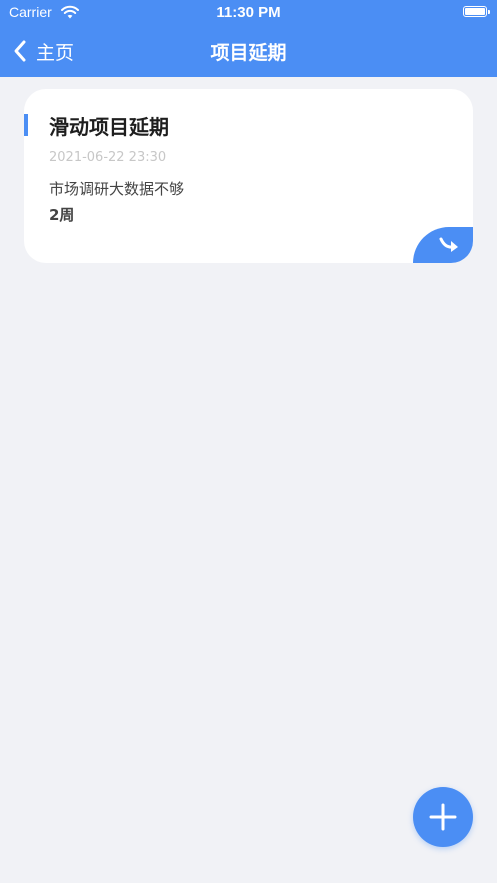 The height and width of the screenshot is (883, 497). I want to click on card-duration: 2周, so click(62, 215).